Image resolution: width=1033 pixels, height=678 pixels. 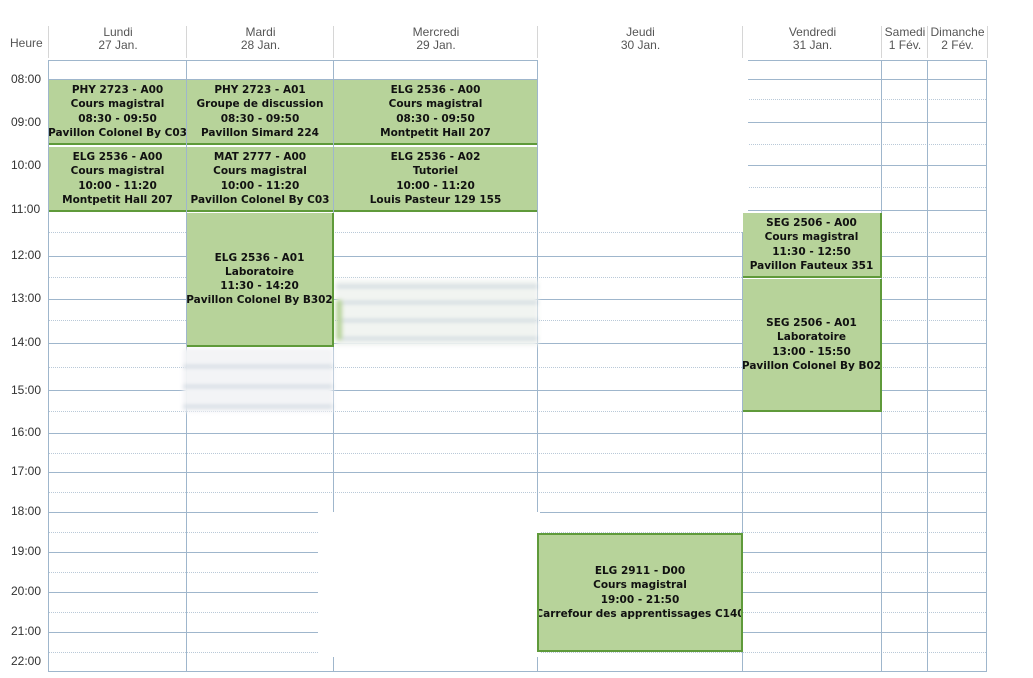 What do you see at coordinates (811, 323) in the screenshot?
I see `event-code: SEG 2506 - A01` at bounding box center [811, 323].